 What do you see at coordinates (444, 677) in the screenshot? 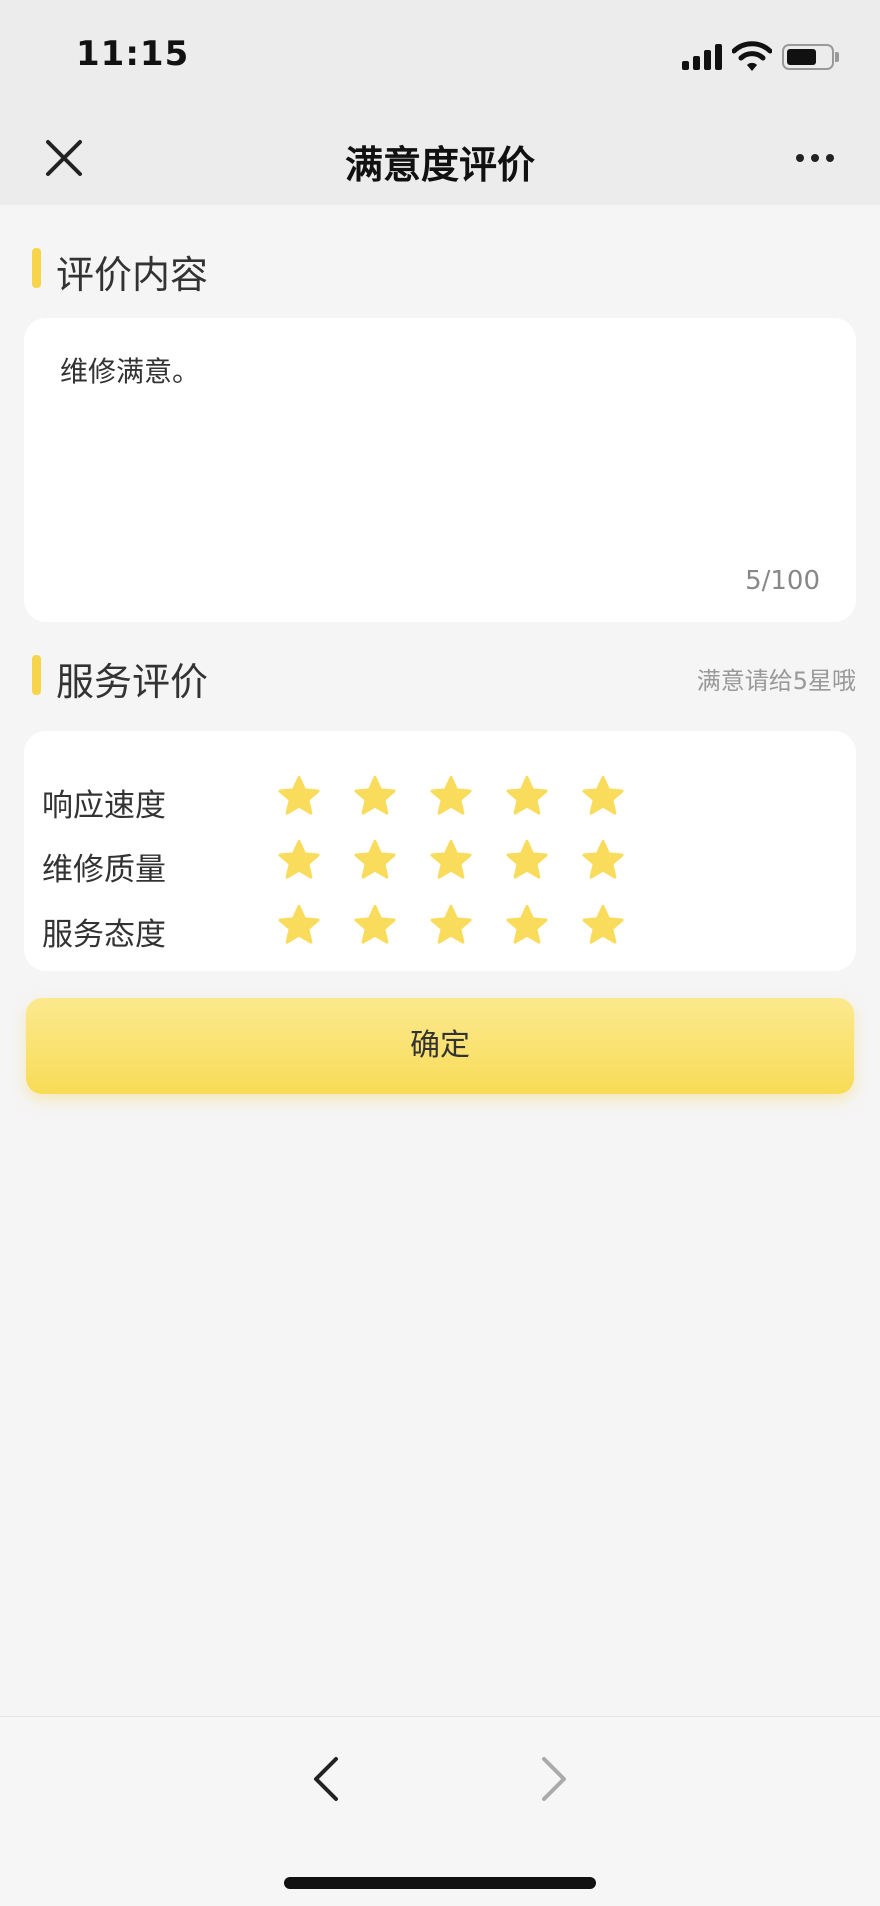
I see `service-section-header: 服务评价 满意请给5星哦` at bounding box center [444, 677].